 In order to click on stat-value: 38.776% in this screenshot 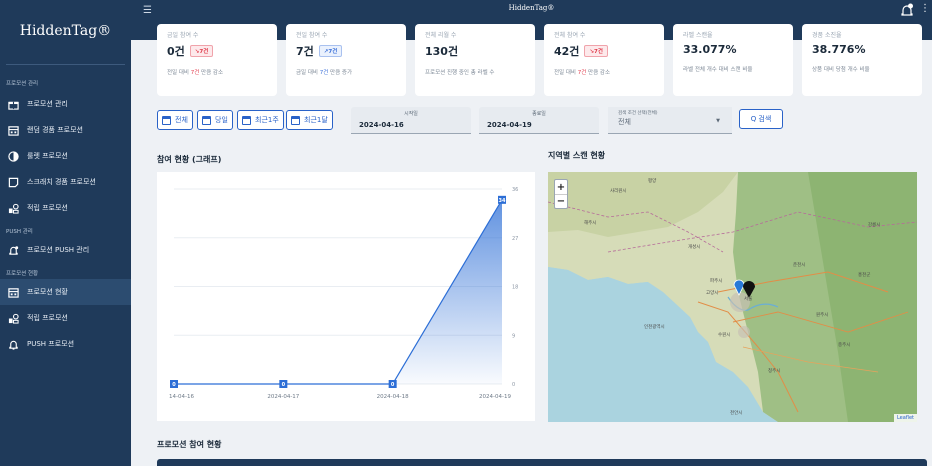, I will do `click(862, 49)`.